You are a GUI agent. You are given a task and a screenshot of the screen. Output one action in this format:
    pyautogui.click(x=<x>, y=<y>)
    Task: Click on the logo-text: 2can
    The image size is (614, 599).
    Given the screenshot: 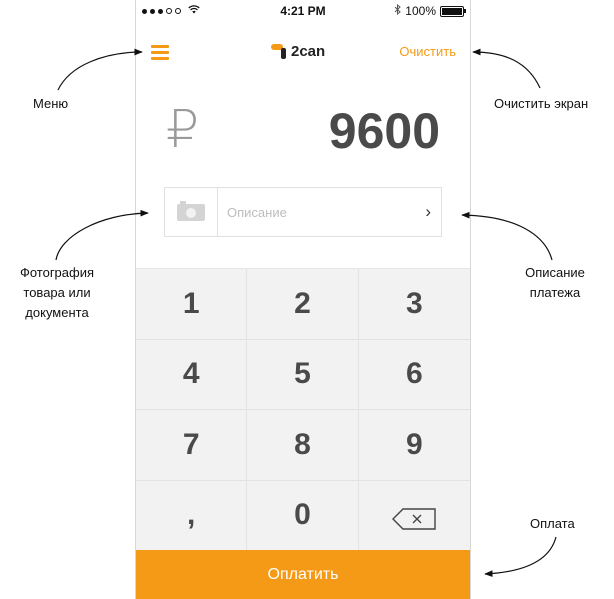 What is the action you would take?
    pyautogui.click(x=308, y=51)
    